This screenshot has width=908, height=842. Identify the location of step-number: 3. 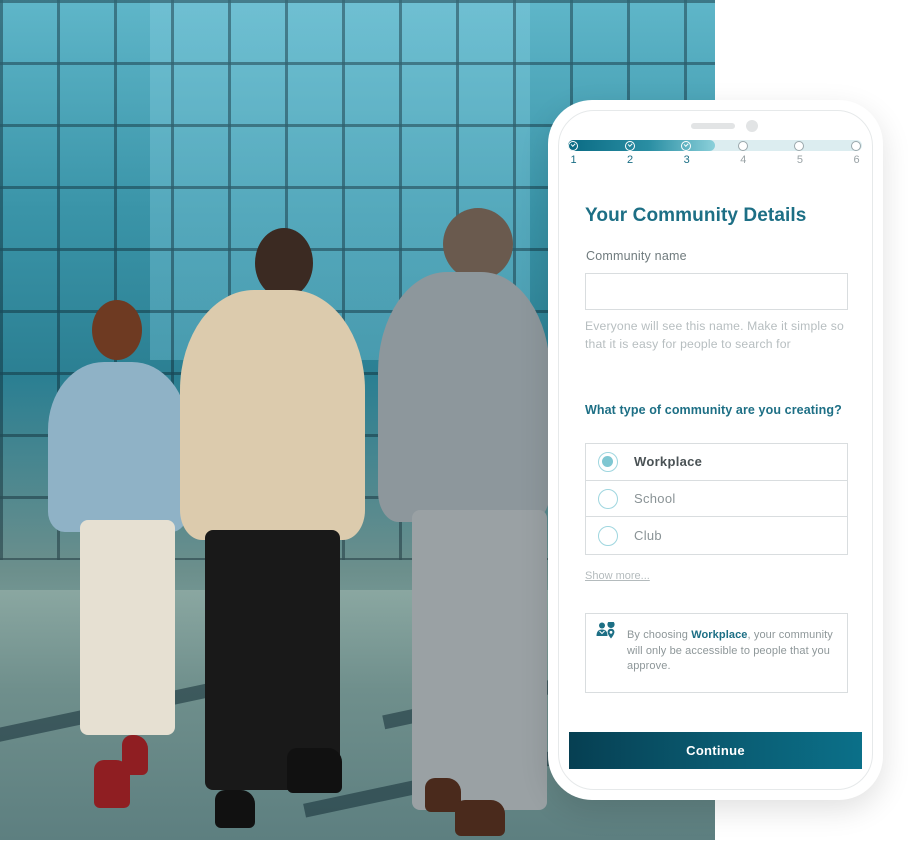
(686, 160).